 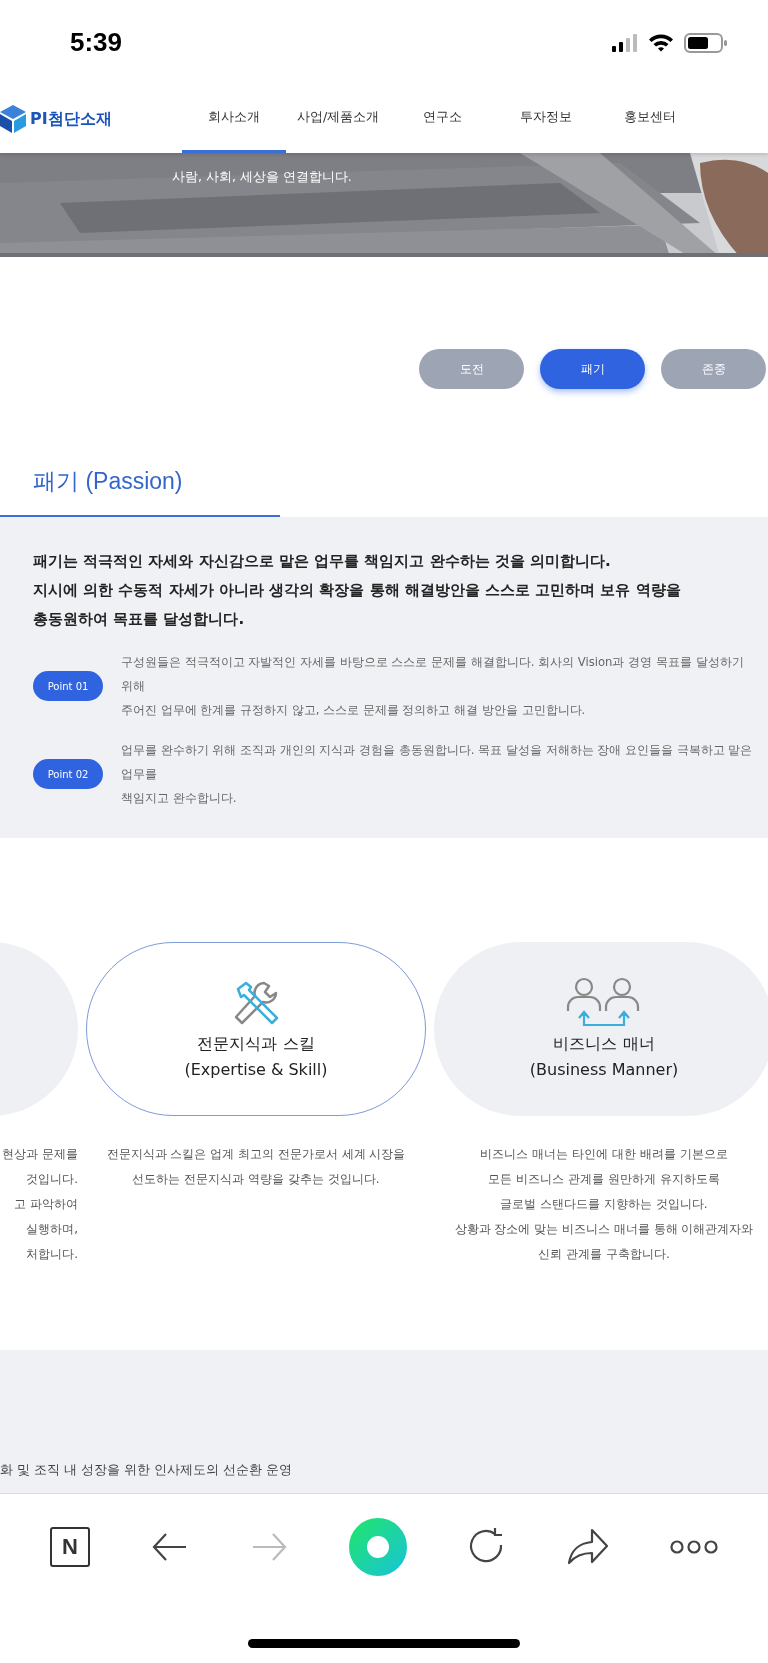 What do you see at coordinates (52, 1229) in the screenshot?
I see `card-description: 실행하며,` at bounding box center [52, 1229].